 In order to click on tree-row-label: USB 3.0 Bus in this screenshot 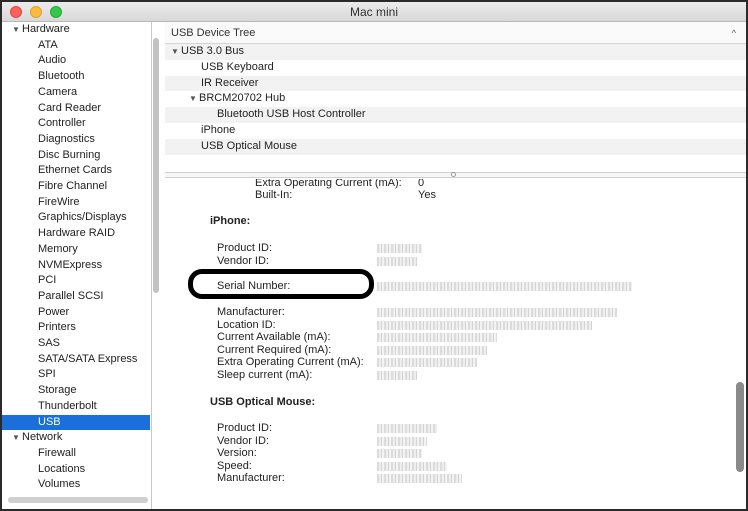, I will do `click(212, 51)`.